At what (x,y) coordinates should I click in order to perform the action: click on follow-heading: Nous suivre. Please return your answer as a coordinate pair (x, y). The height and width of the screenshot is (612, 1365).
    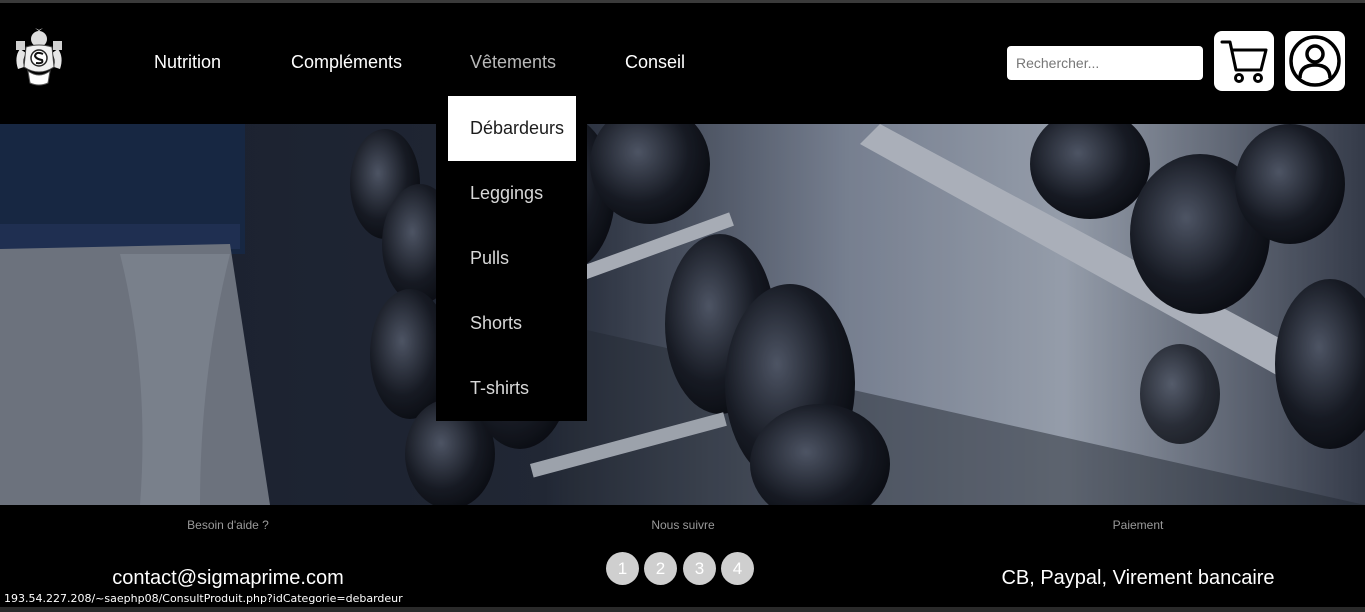
    Looking at the image, I should click on (683, 525).